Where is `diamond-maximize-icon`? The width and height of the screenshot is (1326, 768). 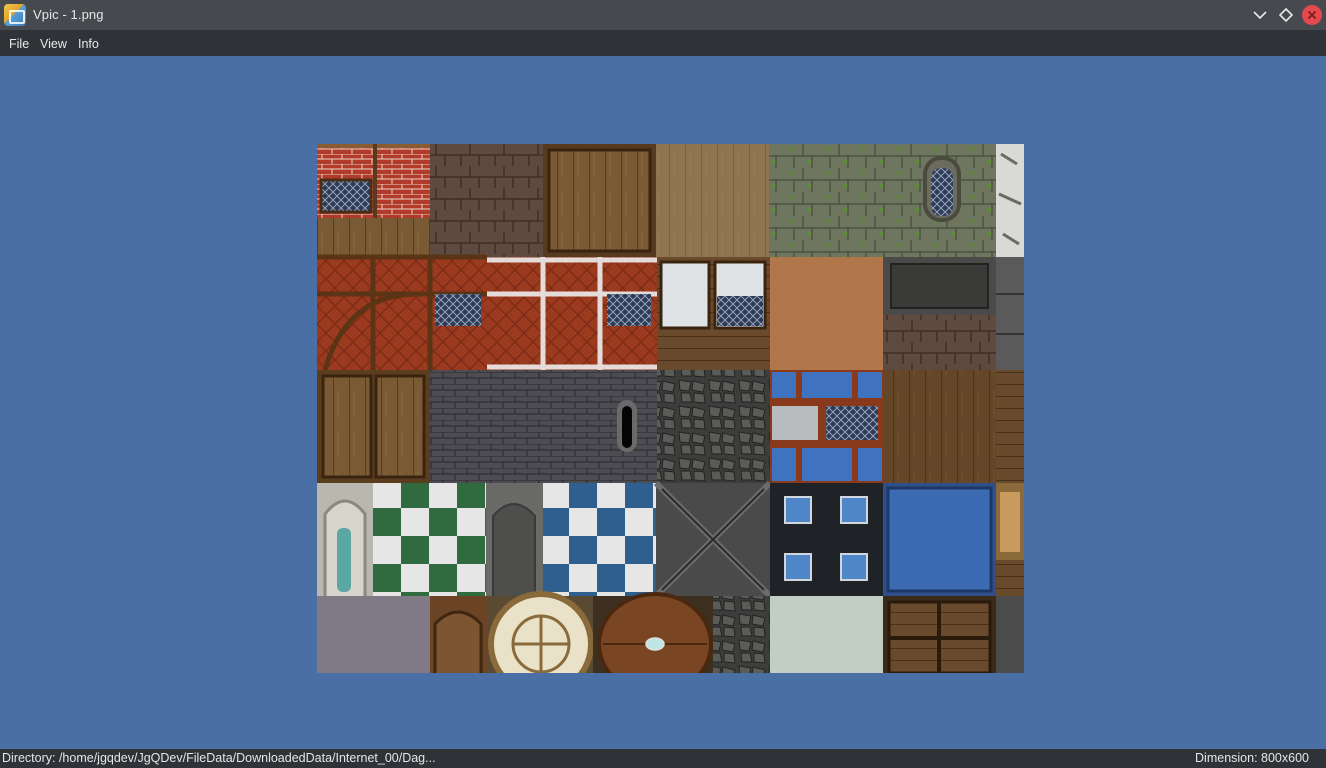
diamond-maximize-icon is located at coordinates (1286, 15).